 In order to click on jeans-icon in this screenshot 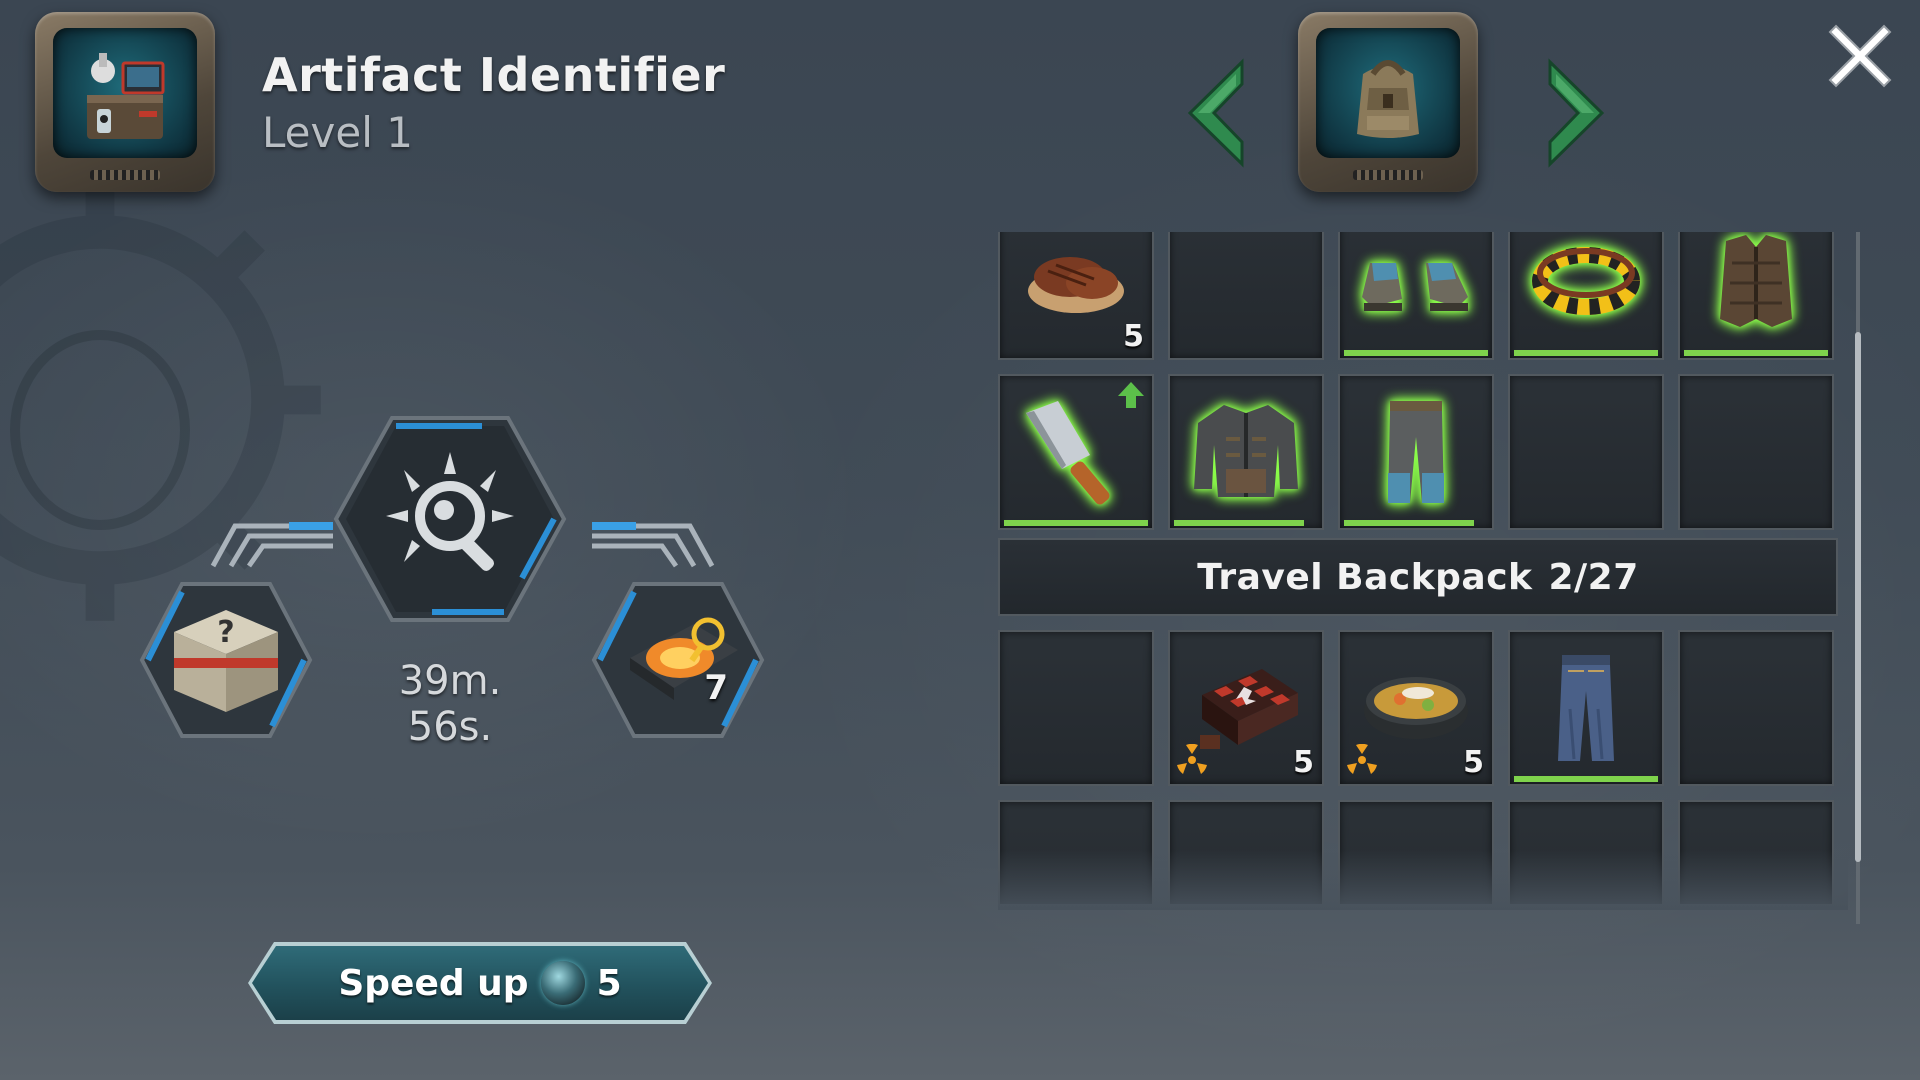, I will do `click(1586, 708)`.